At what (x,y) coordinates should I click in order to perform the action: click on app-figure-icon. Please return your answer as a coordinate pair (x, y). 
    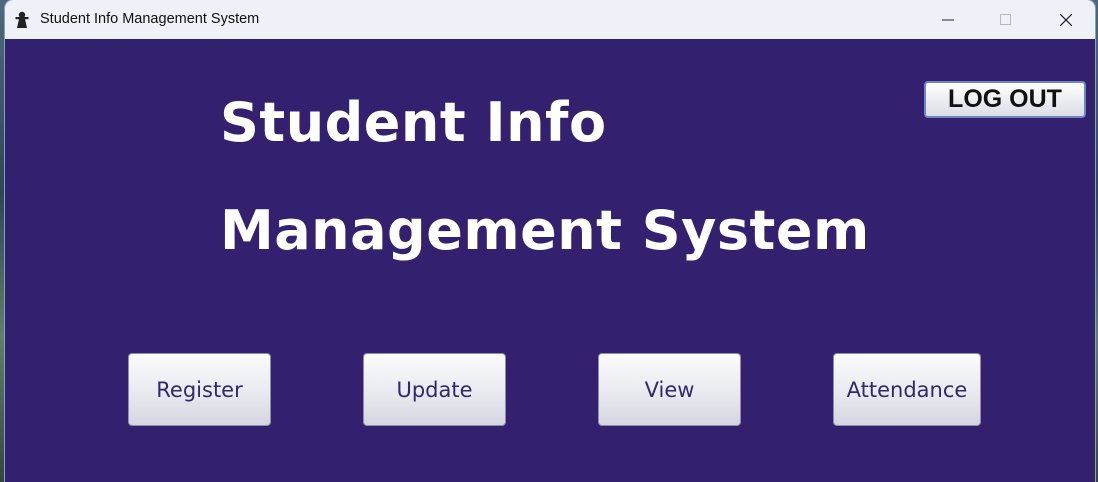
    Looking at the image, I should click on (22, 19).